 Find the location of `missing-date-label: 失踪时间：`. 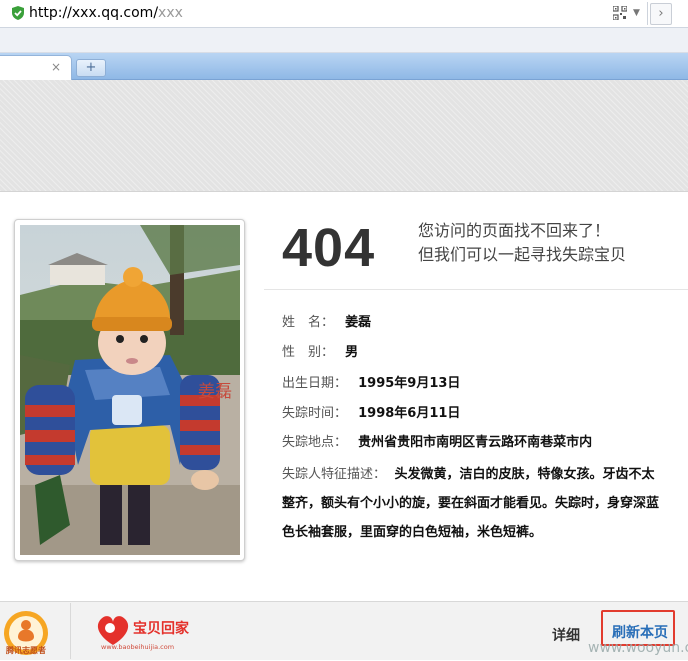

missing-date-label: 失踪时间： is located at coordinates (315, 413).